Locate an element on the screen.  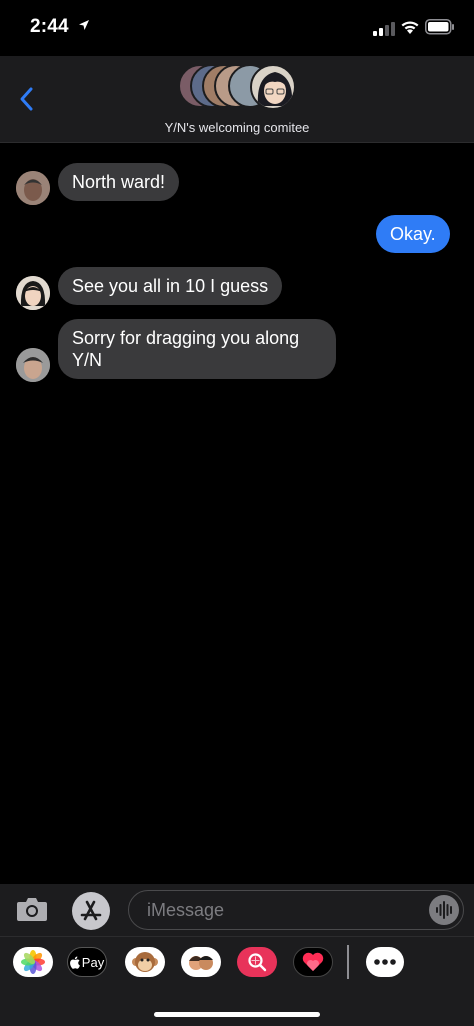
message-input: iMessage is located at coordinates (296, 910).